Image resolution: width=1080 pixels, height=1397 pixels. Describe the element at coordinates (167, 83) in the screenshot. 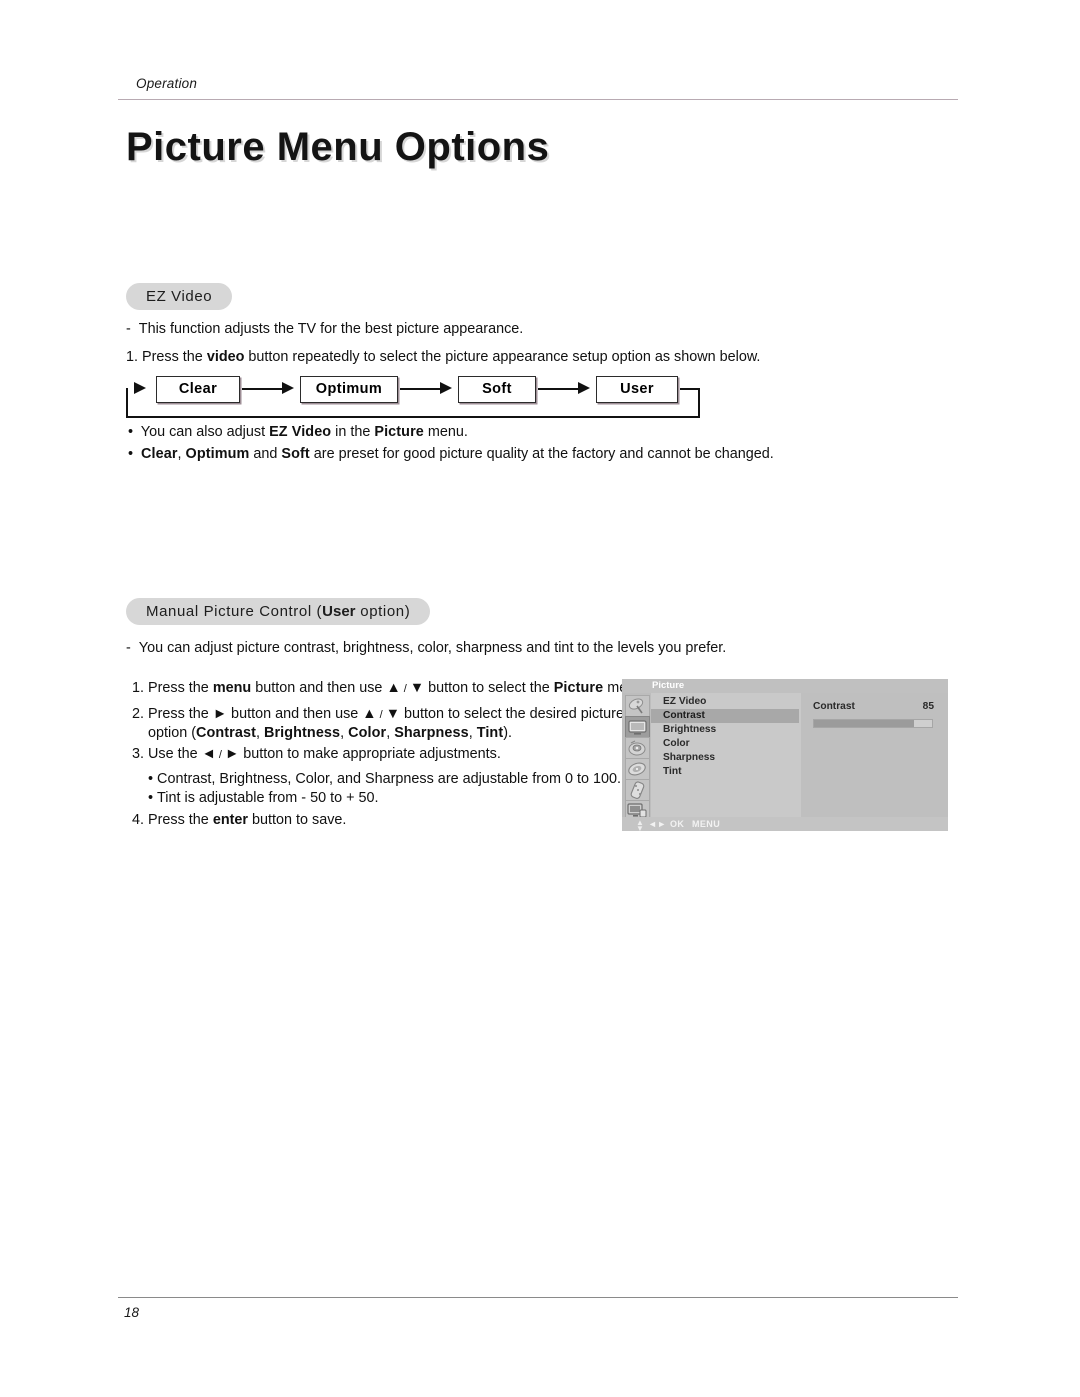

I see `running-head: Operation` at that location.